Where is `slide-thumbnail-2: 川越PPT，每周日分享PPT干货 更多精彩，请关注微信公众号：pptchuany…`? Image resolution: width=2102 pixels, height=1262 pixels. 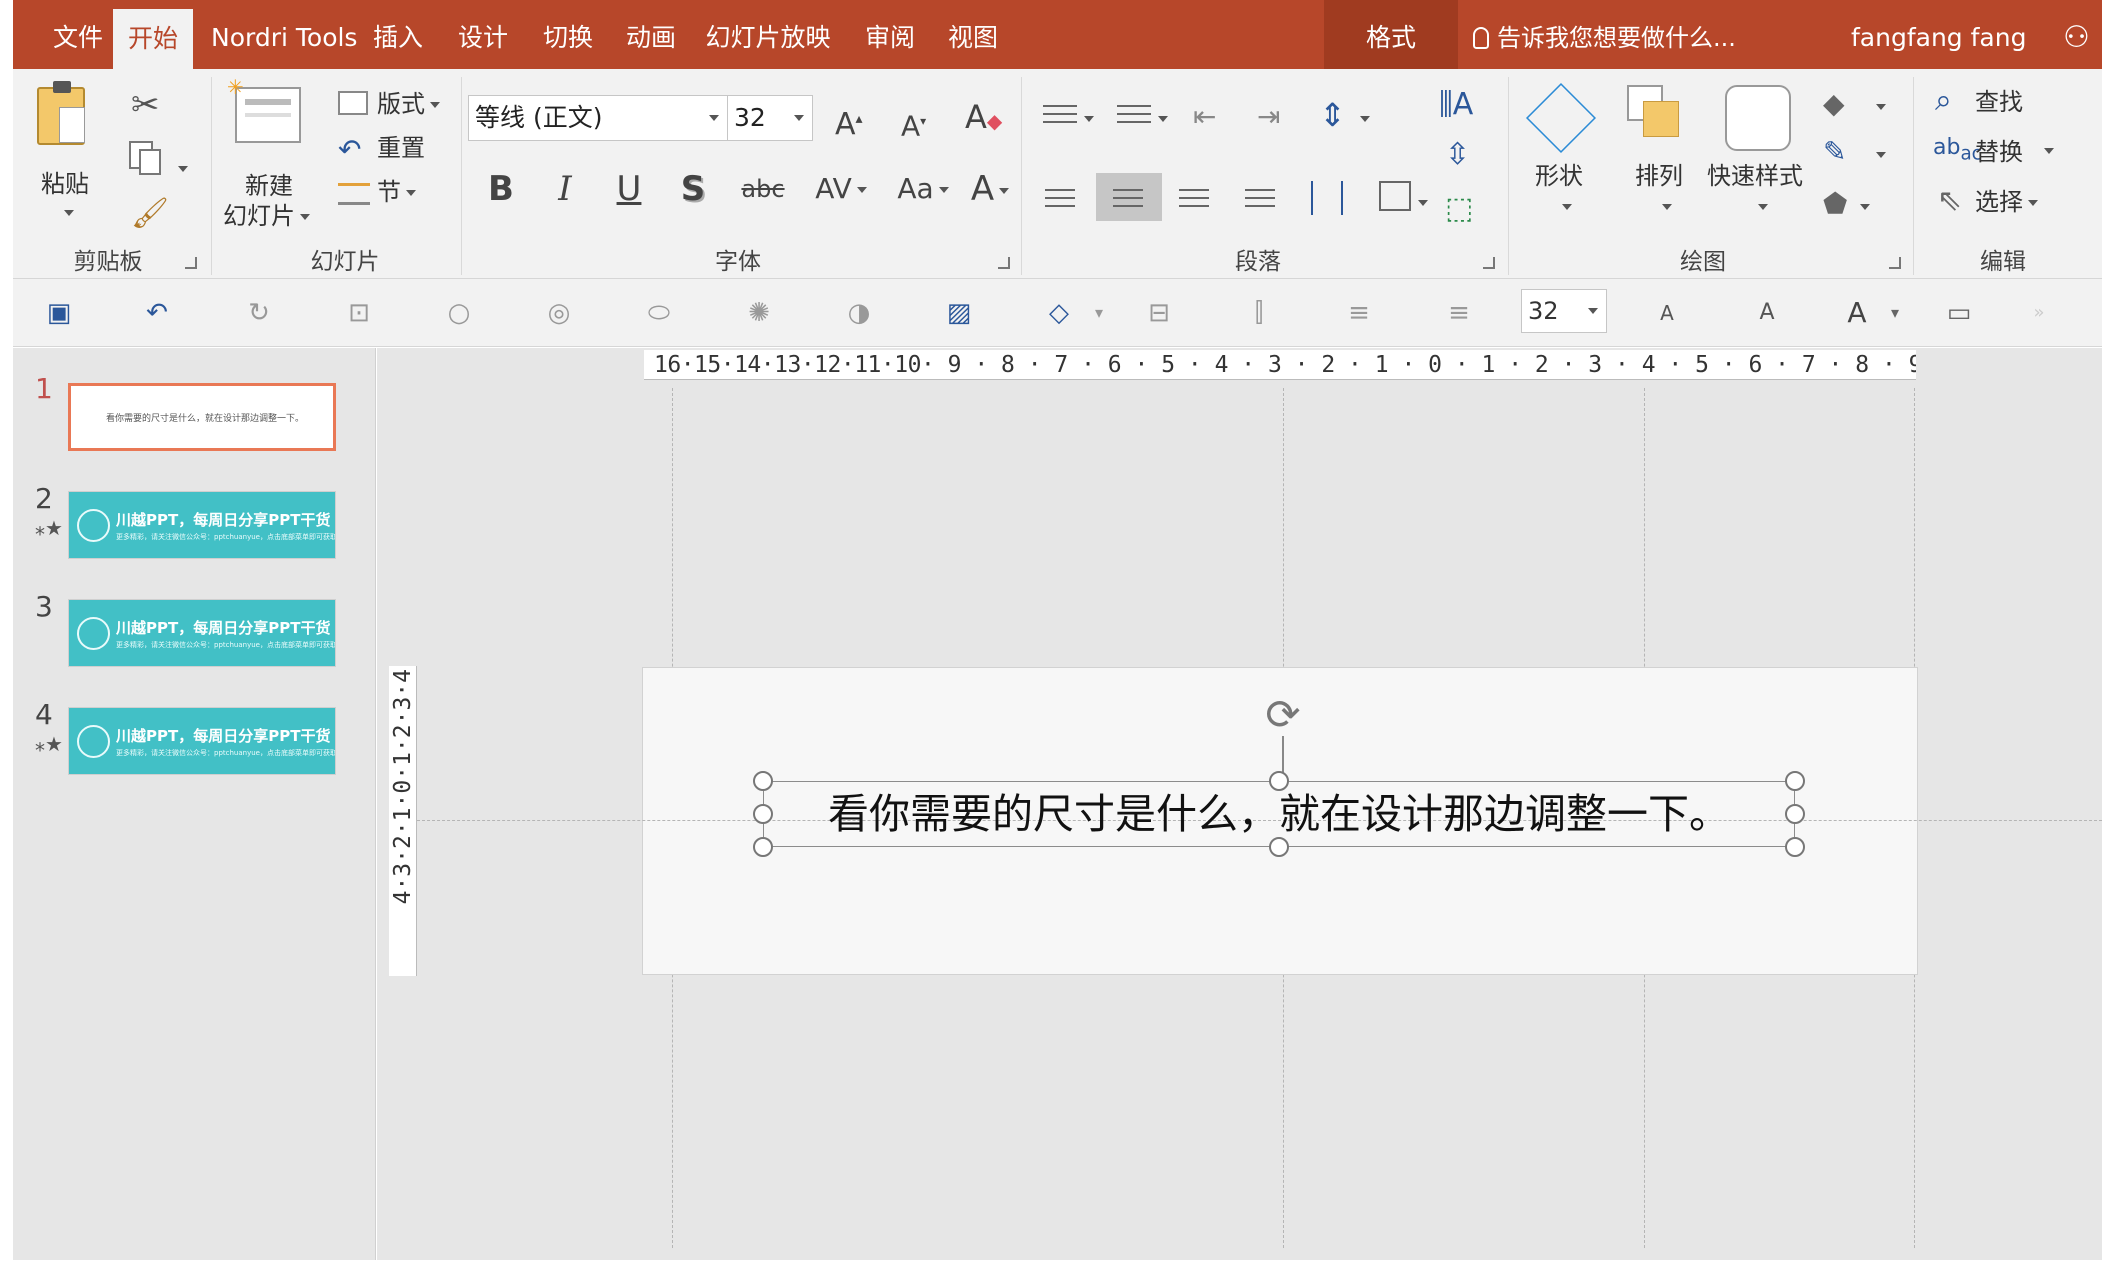
slide-thumbnail-2: 川越PPT，每周日分享PPT干货 更多精彩，请关注微信公众号：pptchuany… is located at coordinates (202, 525).